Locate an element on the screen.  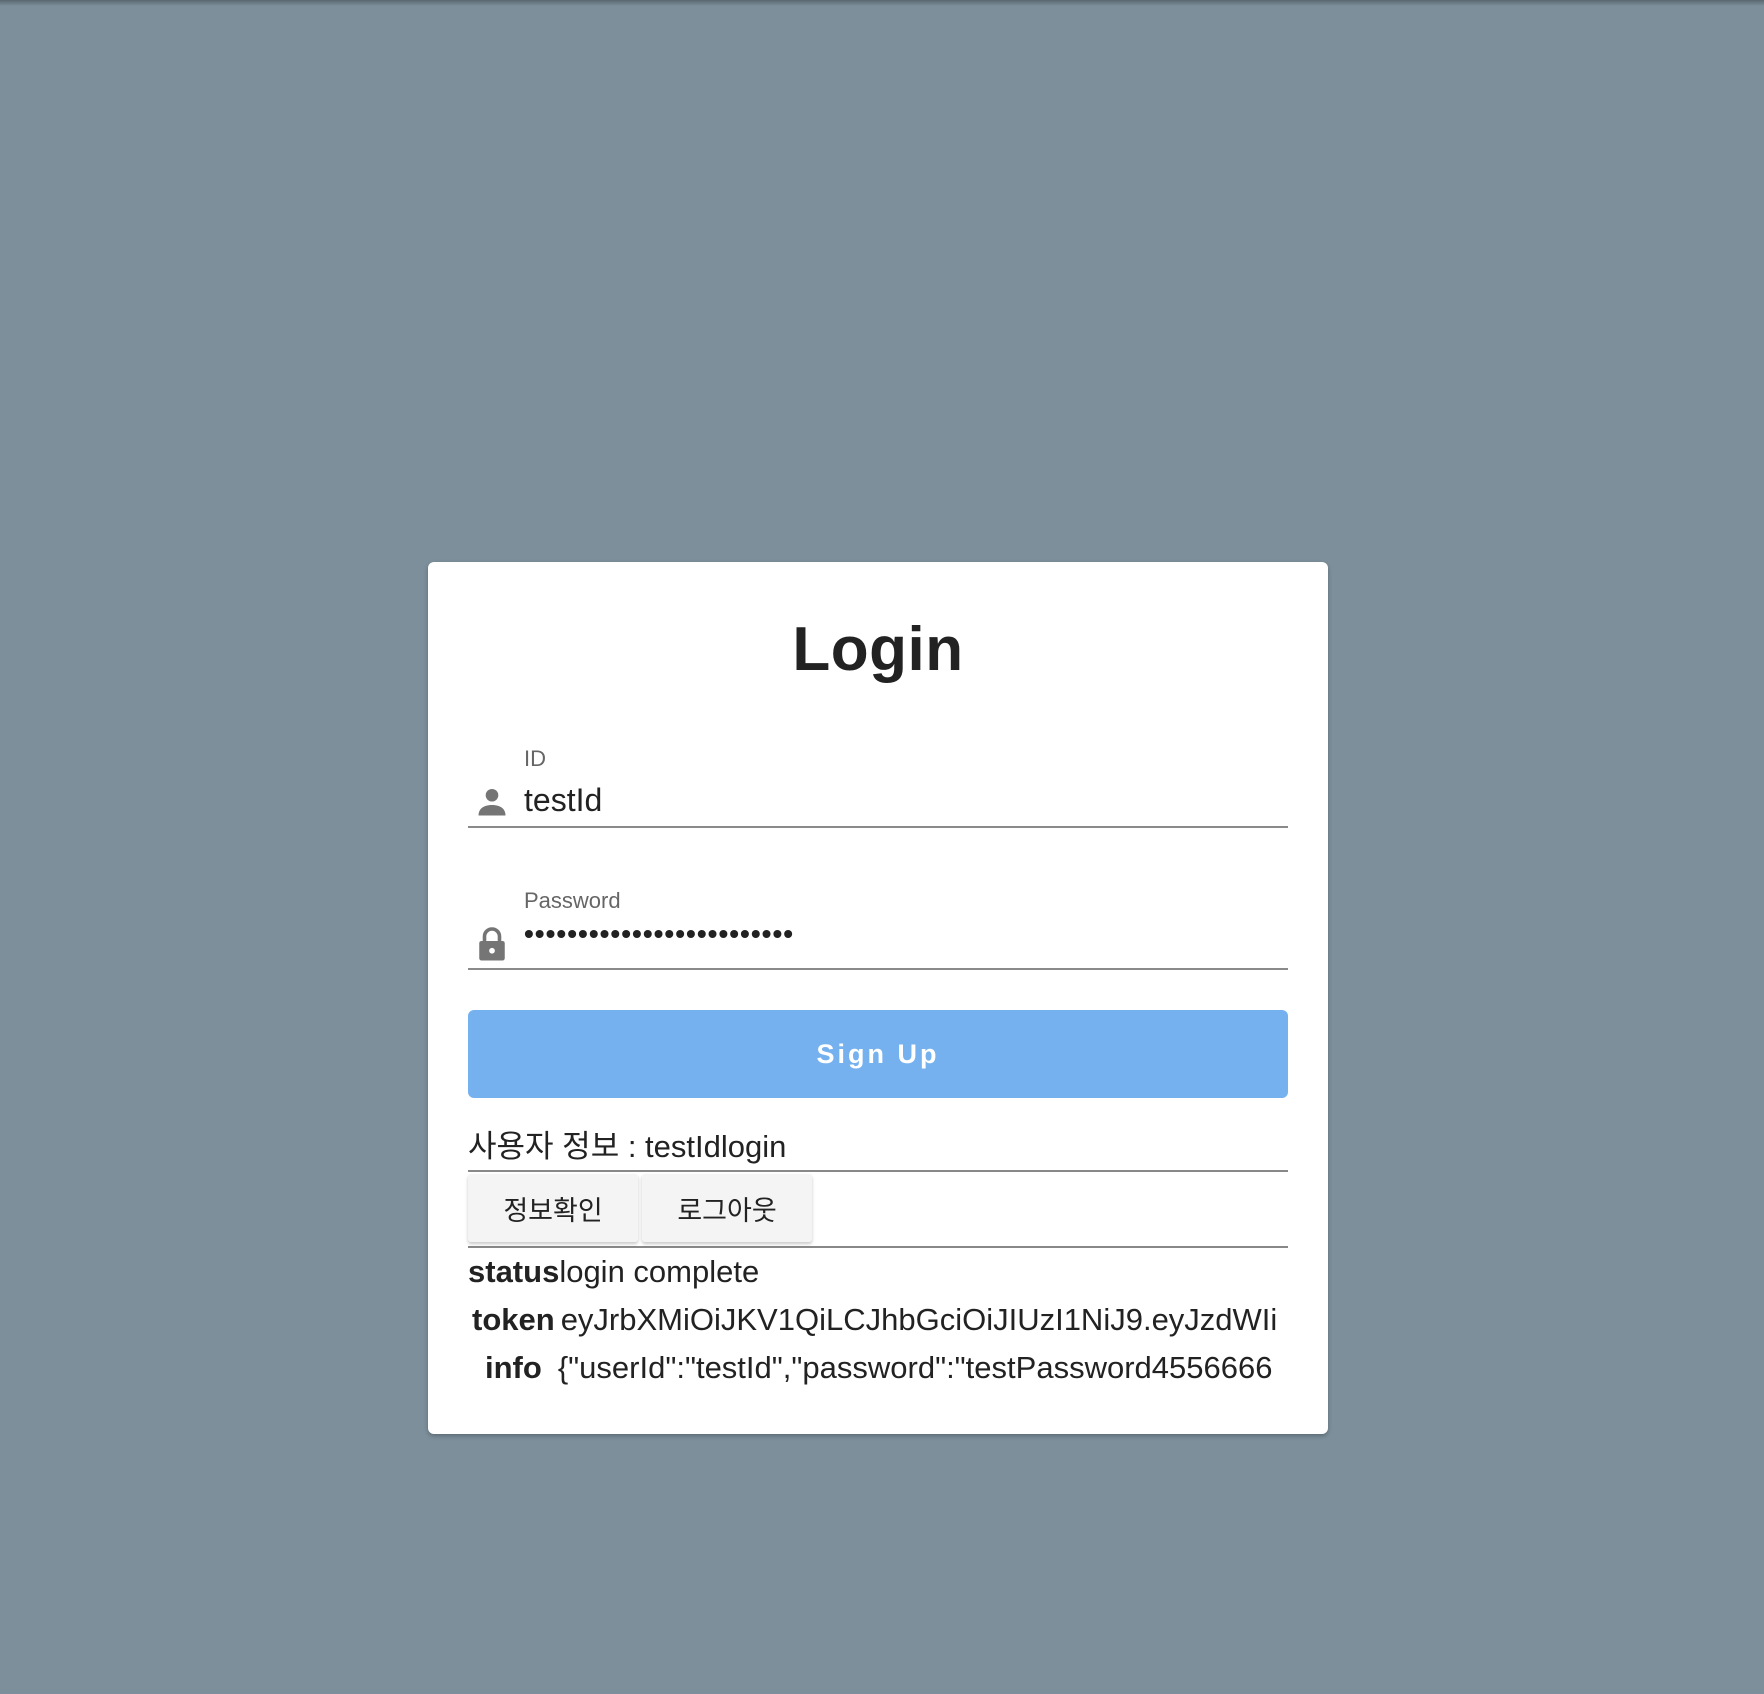
status-row: statuslogin complete is located at coordinates (613, 1272).